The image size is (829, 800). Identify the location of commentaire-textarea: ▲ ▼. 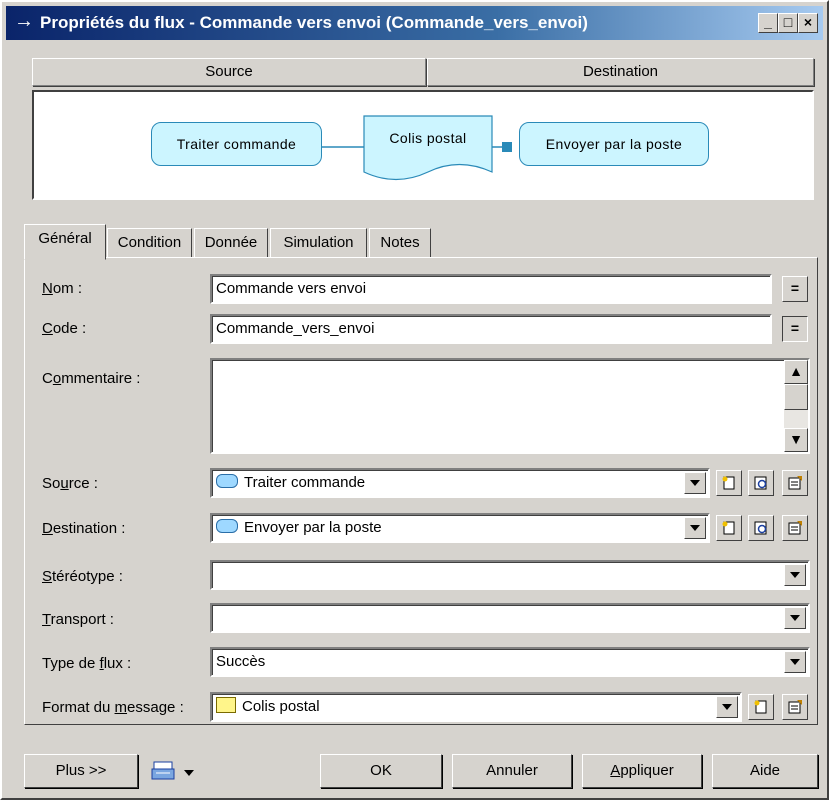
(510, 406).